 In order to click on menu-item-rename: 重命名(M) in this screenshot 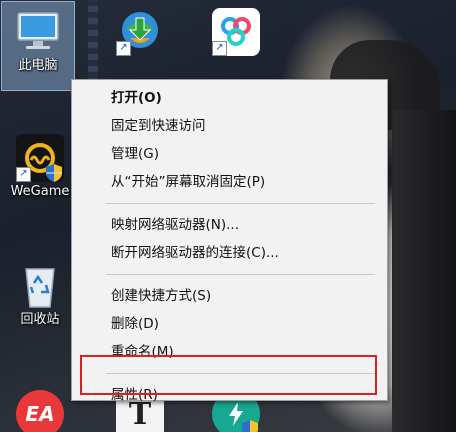, I will do `click(229, 352)`.